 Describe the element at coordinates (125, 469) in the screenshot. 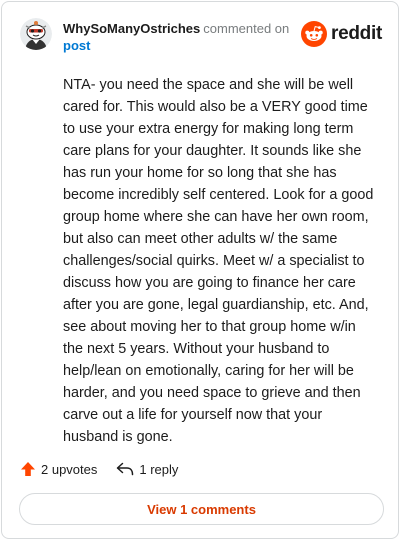

I see `reply-arrow-icon` at that location.